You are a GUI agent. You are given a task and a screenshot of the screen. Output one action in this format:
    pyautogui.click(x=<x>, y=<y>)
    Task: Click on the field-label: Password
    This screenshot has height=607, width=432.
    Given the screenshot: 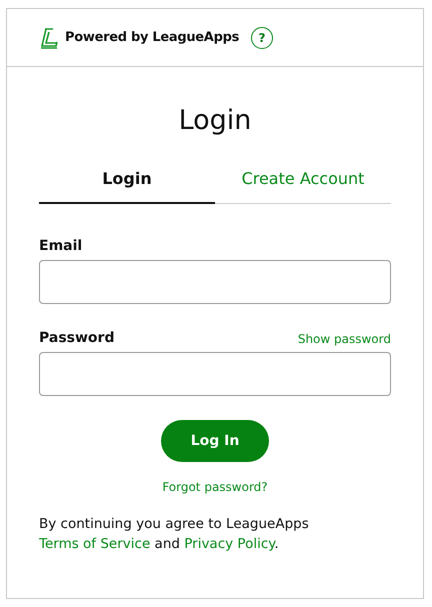 What is the action you would take?
    pyautogui.click(x=76, y=338)
    